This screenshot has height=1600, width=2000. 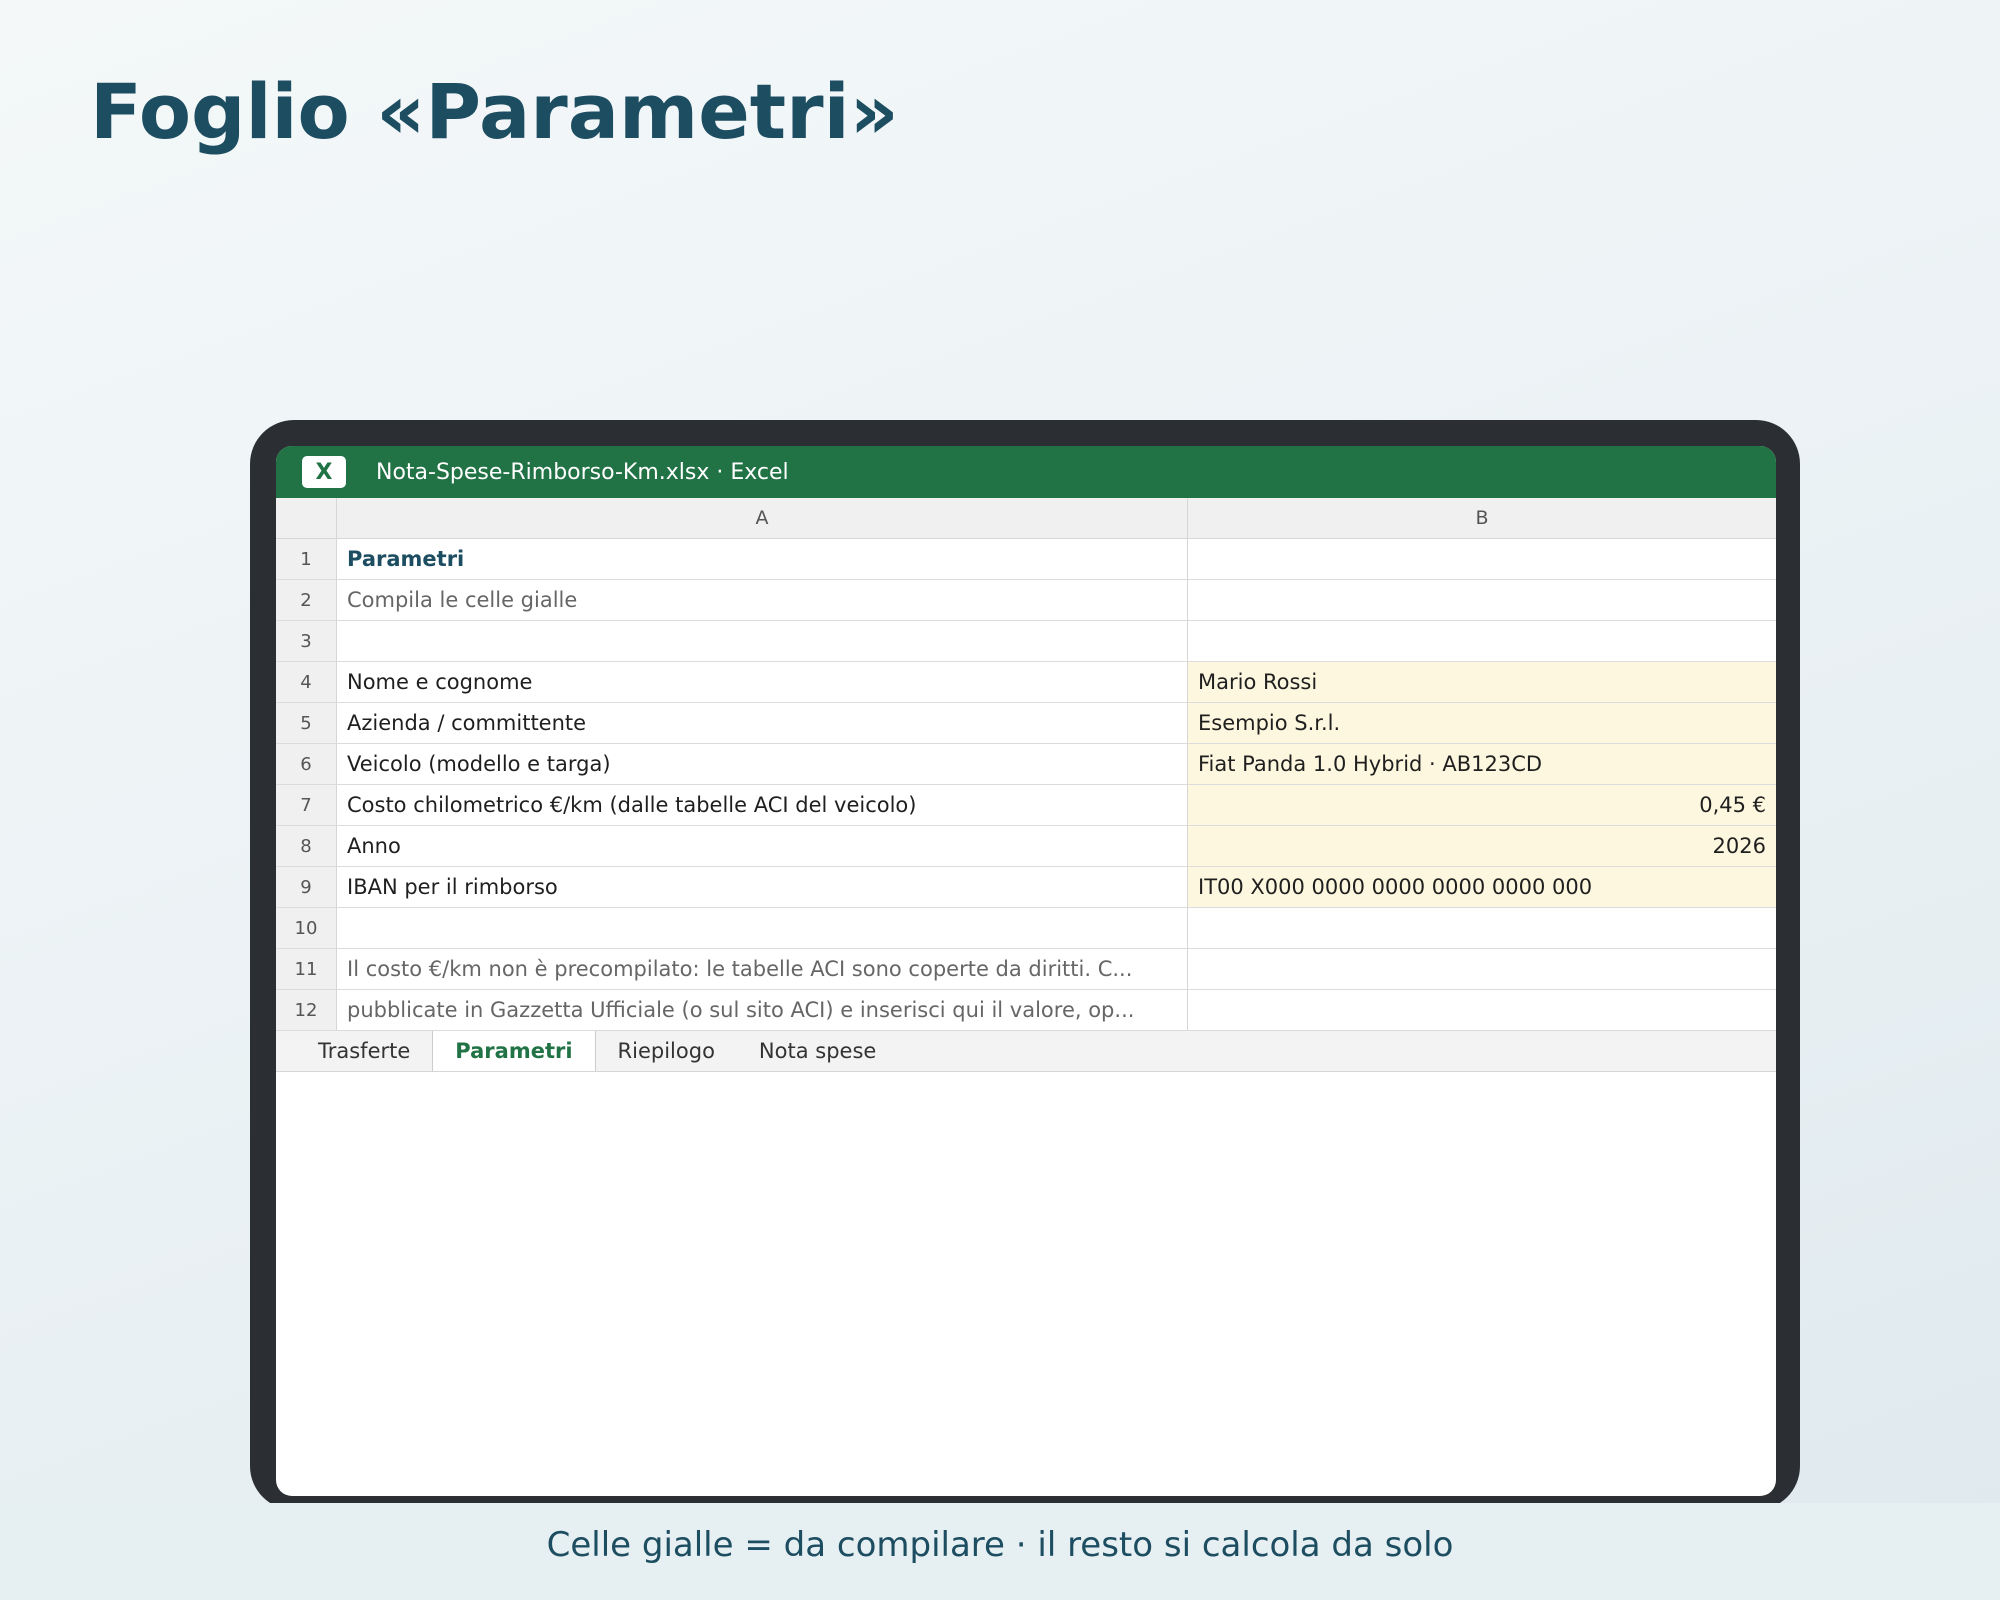 I want to click on row-number: 5, so click(x=306, y=723).